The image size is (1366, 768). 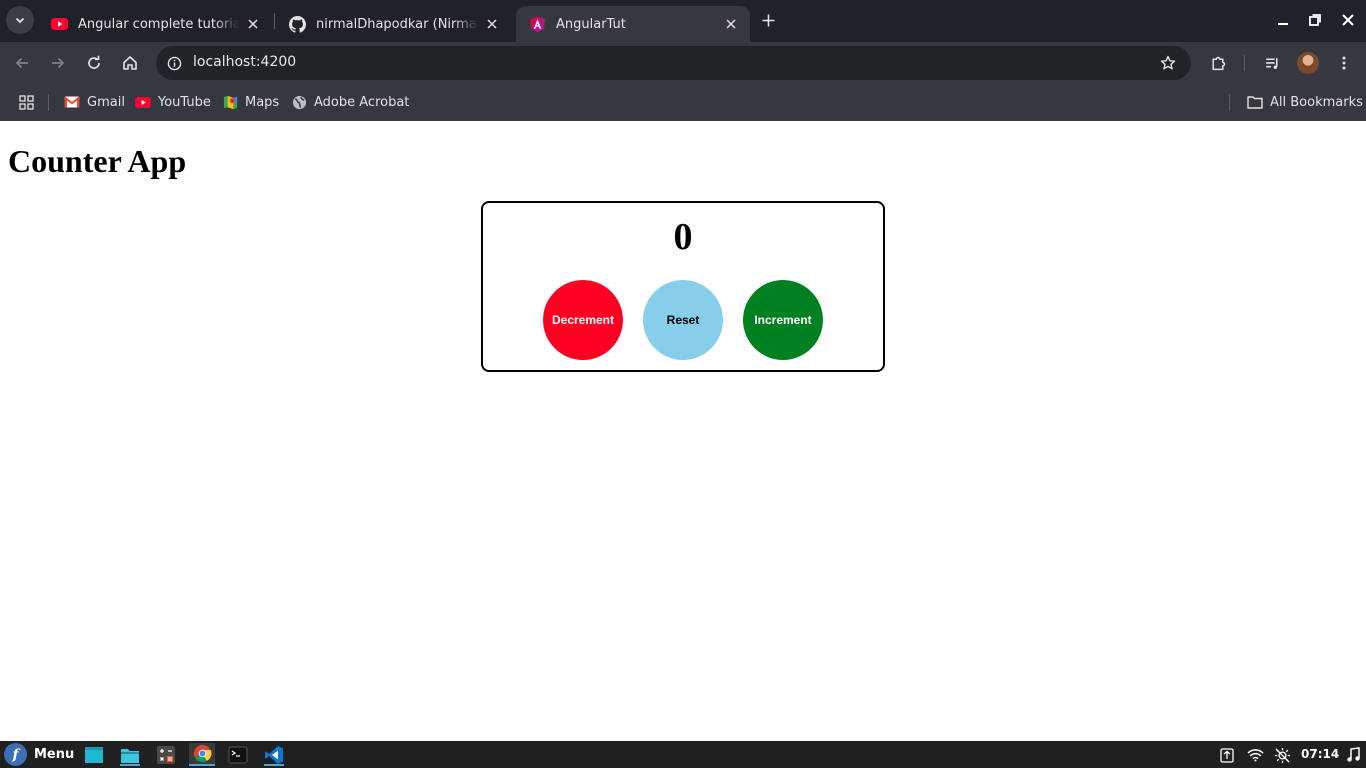 I want to click on home-button, so click(x=130, y=63).